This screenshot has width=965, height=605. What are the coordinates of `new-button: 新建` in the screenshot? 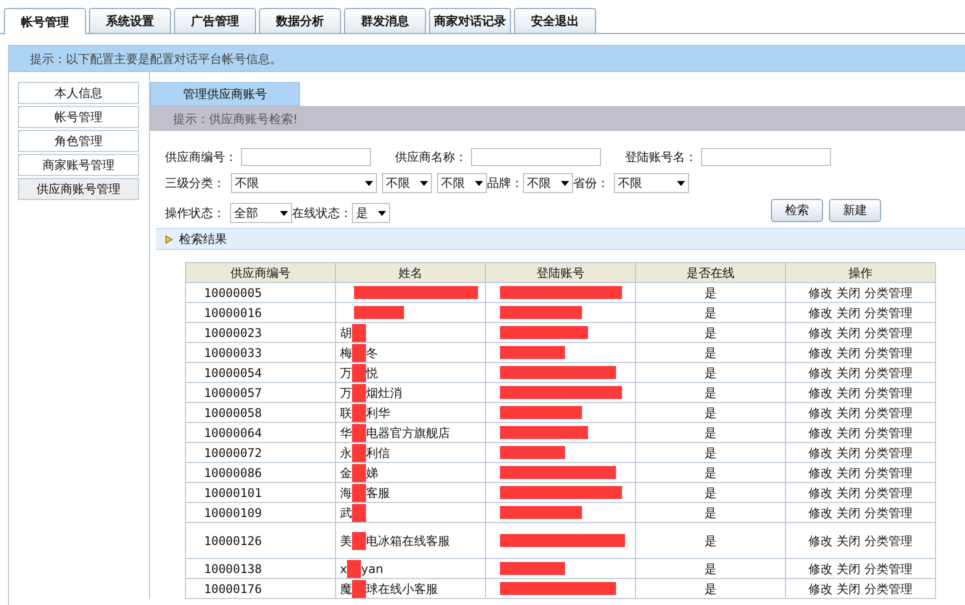 It's located at (855, 210).